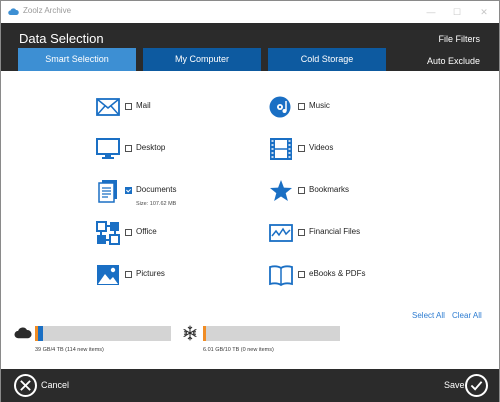 The image size is (500, 402). What do you see at coordinates (337, 273) in the screenshot?
I see `ebooks-label: eBooks & PDFs` at bounding box center [337, 273].